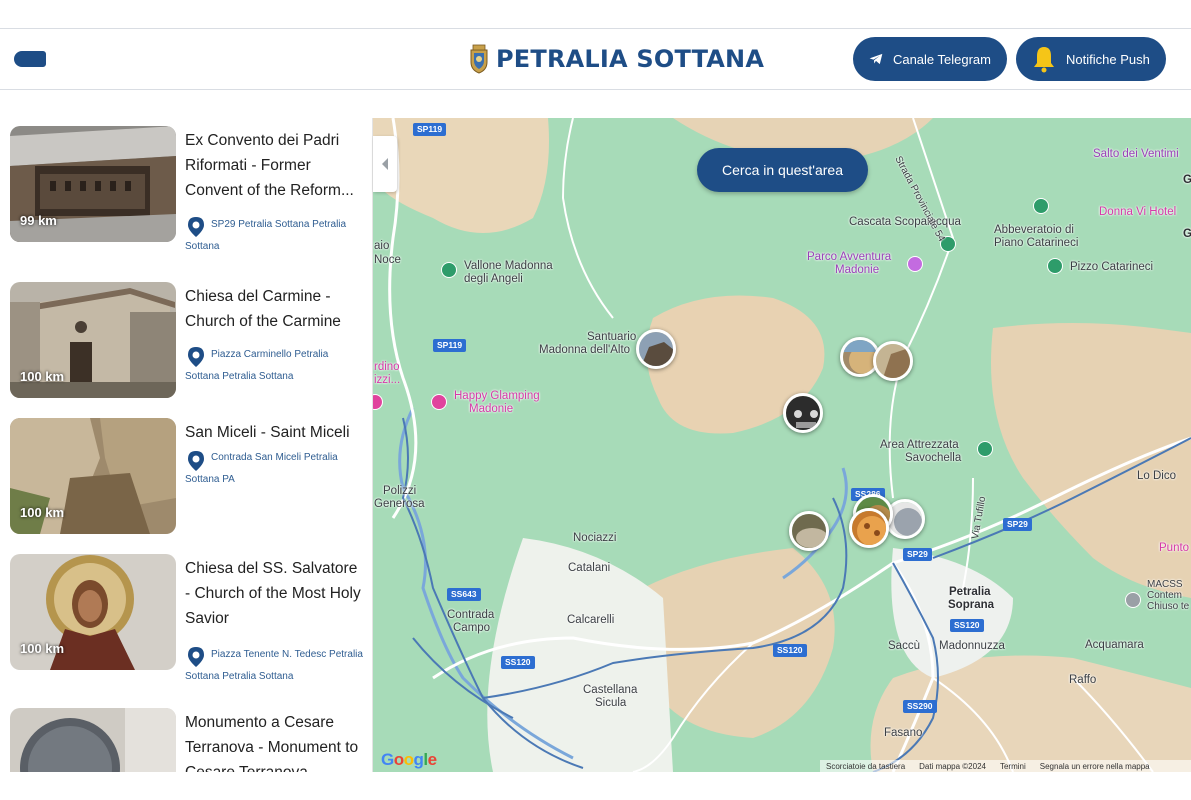 The height and width of the screenshot is (800, 1191). Describe the element at coordinates (261, 468) in the screenshot. I see `poi-address: Contrada San Miceli Petralia Sottana PA` at that location.